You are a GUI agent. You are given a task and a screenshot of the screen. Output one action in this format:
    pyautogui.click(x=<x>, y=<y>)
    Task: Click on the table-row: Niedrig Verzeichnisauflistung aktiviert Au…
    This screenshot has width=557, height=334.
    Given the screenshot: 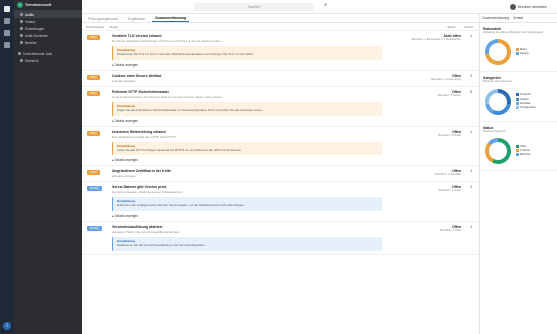 What is the action you would take?
    pyautogui.click(x=280, y=239)
    